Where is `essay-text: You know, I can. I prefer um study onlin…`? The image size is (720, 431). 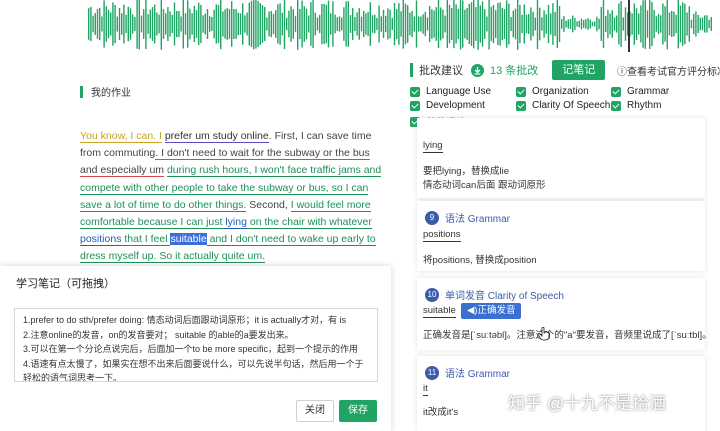 essay-text: You know, I can. I prefer um study onlin… is located at coordinates (234, 197).